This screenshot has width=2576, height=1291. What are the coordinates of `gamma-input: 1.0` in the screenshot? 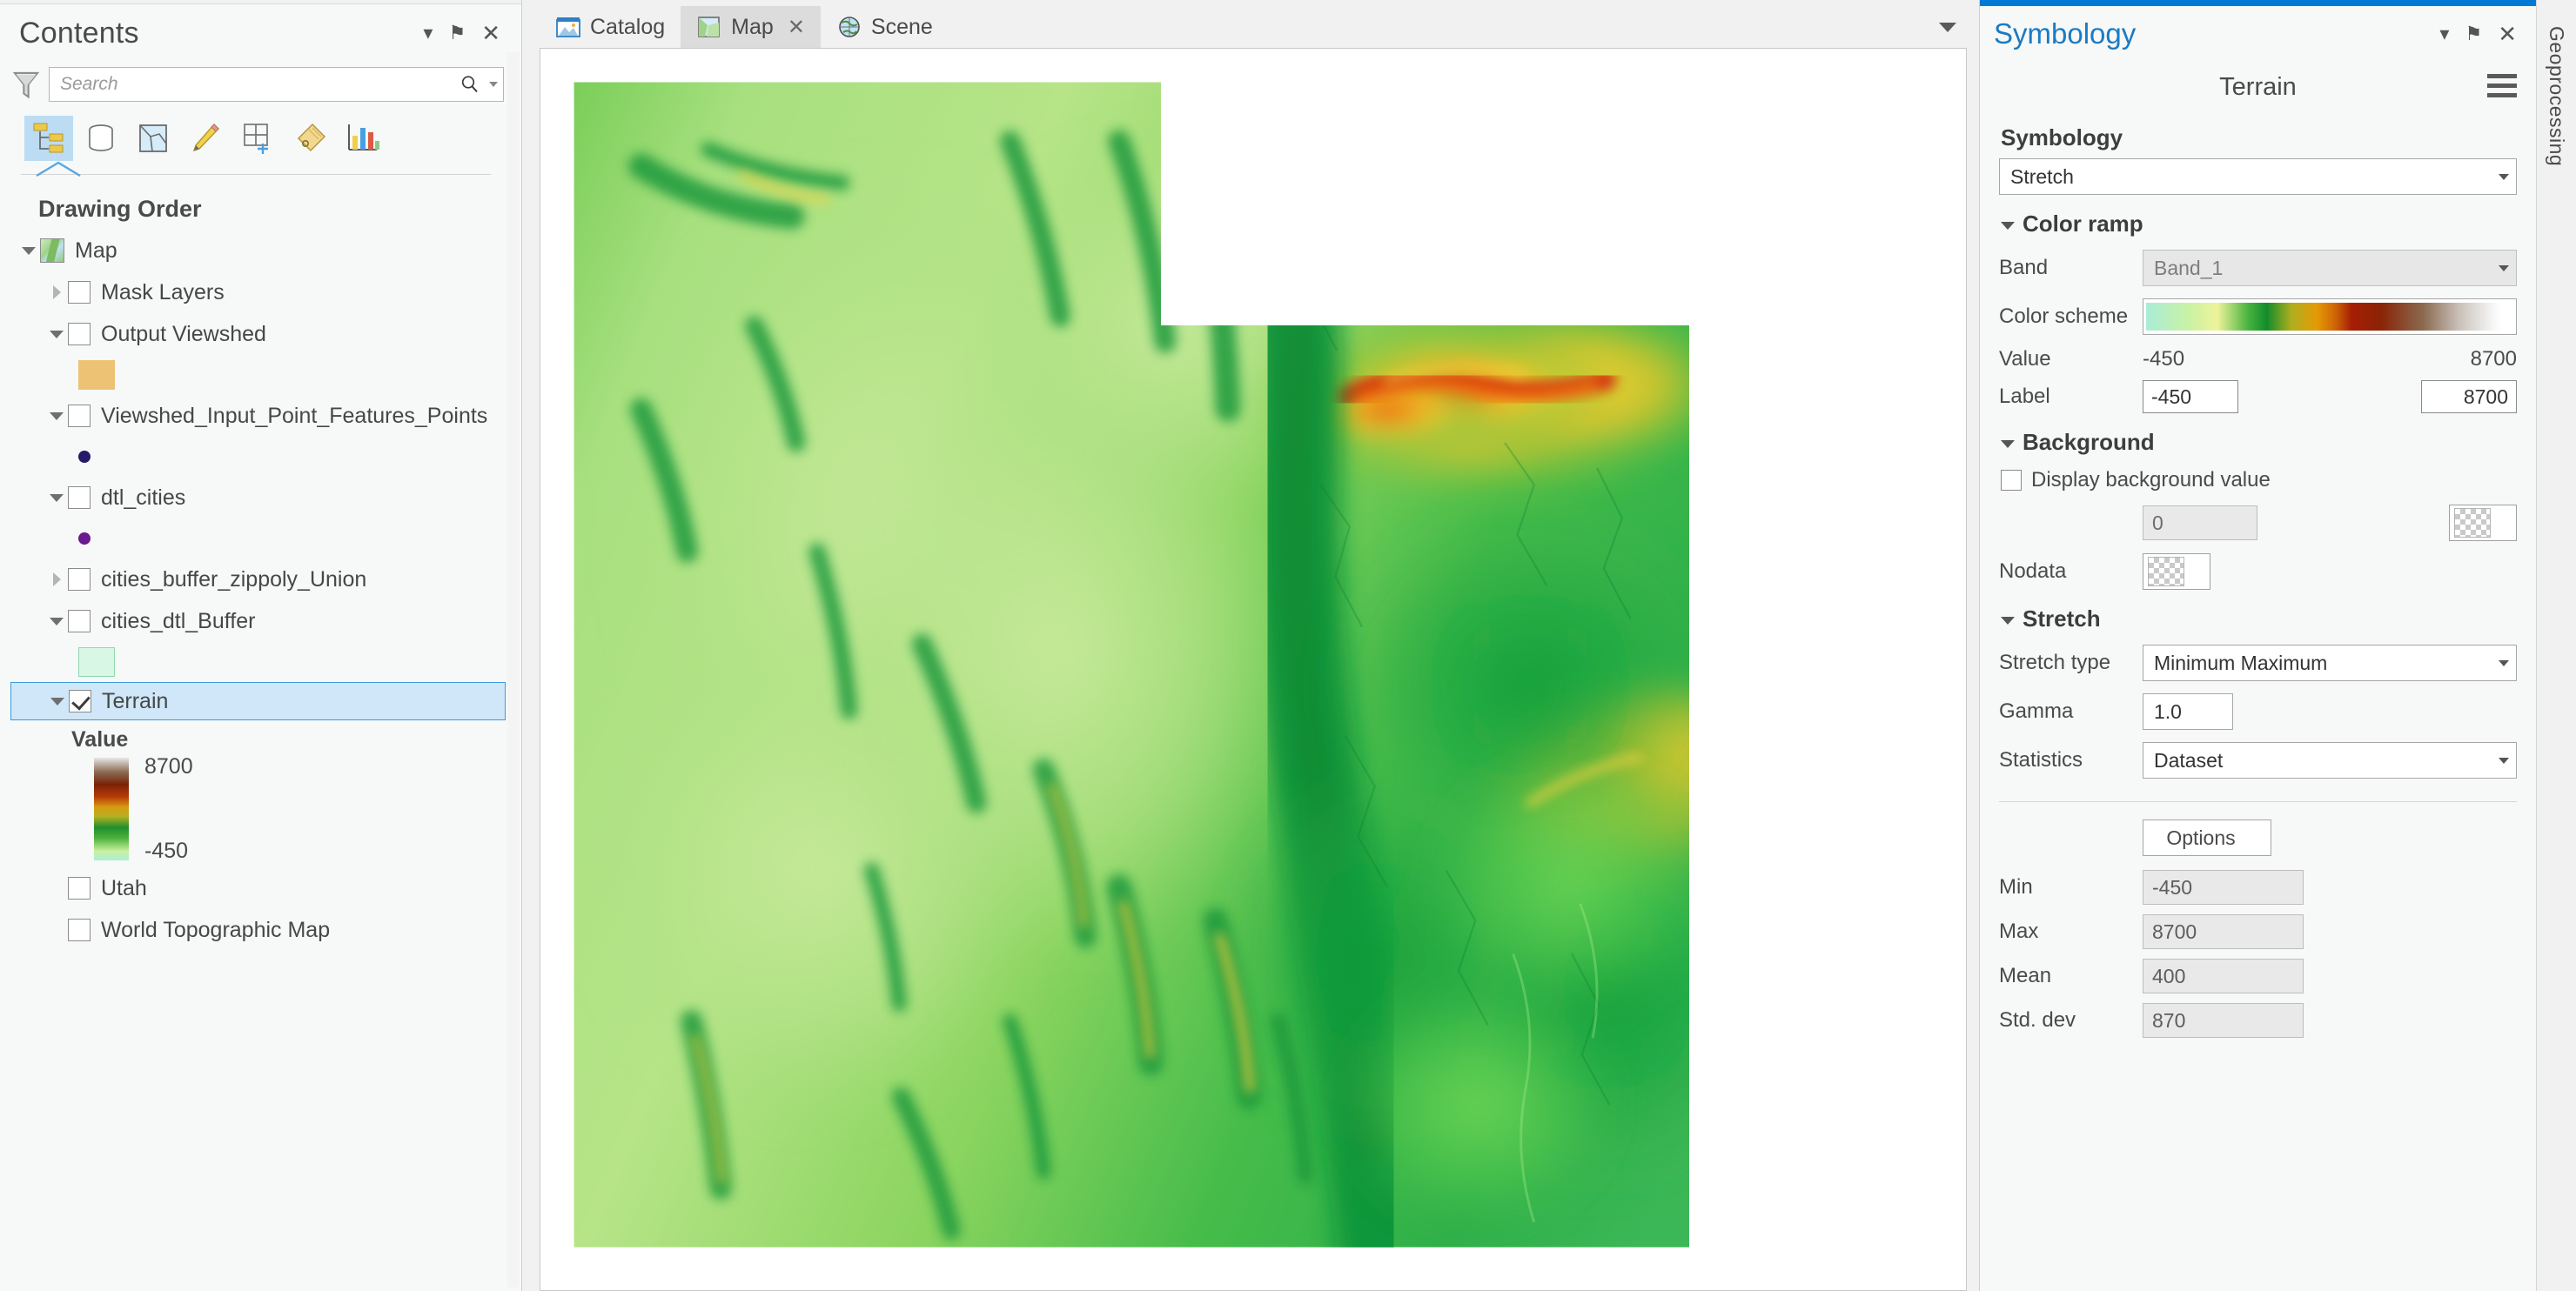 It's located at (2188, 711).